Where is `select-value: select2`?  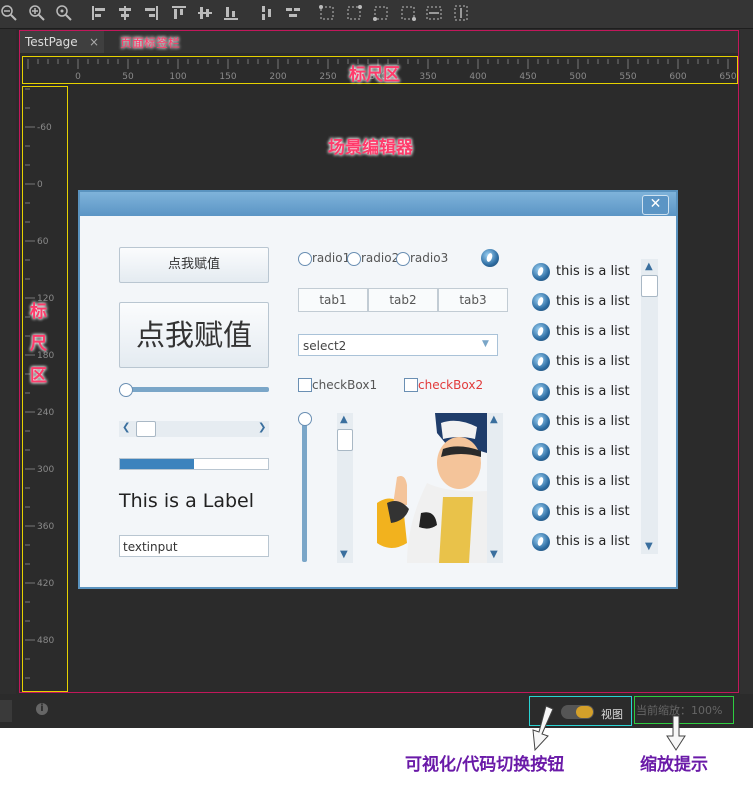
select-value: select2 is located at coordinates (325, 346).